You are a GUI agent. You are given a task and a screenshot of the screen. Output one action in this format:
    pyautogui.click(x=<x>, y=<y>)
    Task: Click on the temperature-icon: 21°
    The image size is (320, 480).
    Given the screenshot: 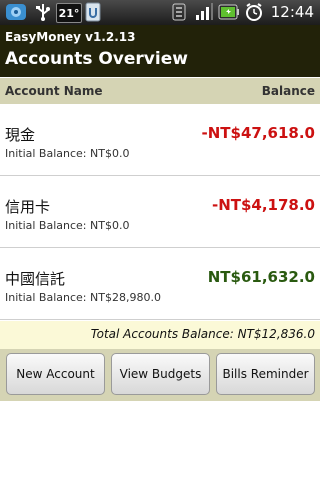 What is the action you would take?
    pyautogui.click(x=69, y=13)
    